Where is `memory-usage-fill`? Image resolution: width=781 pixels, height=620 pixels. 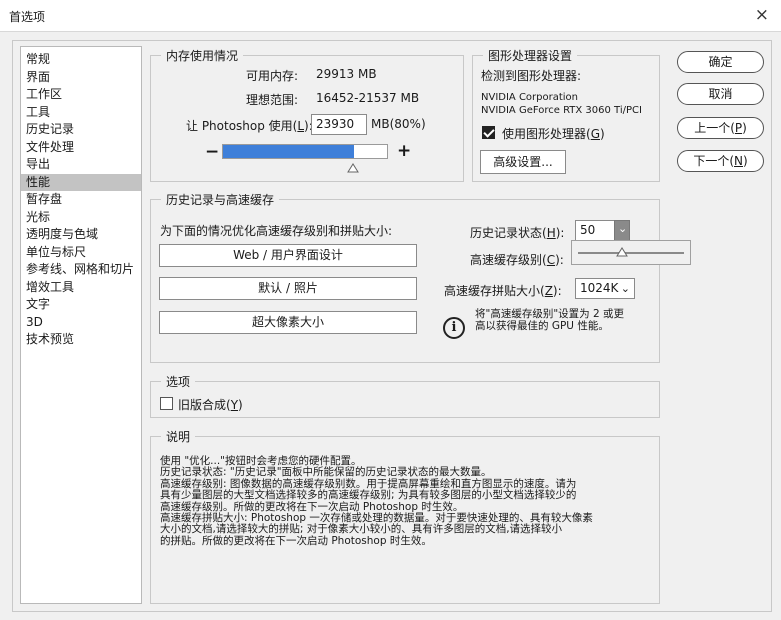 memory-usage-fill is located at coordinates (289, 151).